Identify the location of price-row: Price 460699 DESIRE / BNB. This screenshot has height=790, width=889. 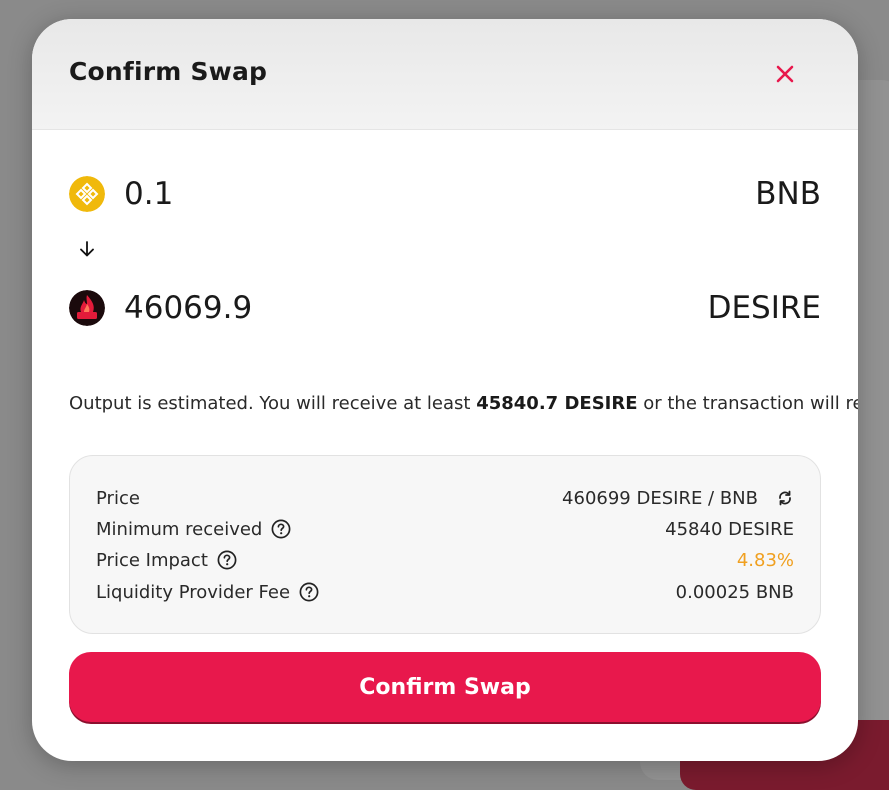
(445, 498).